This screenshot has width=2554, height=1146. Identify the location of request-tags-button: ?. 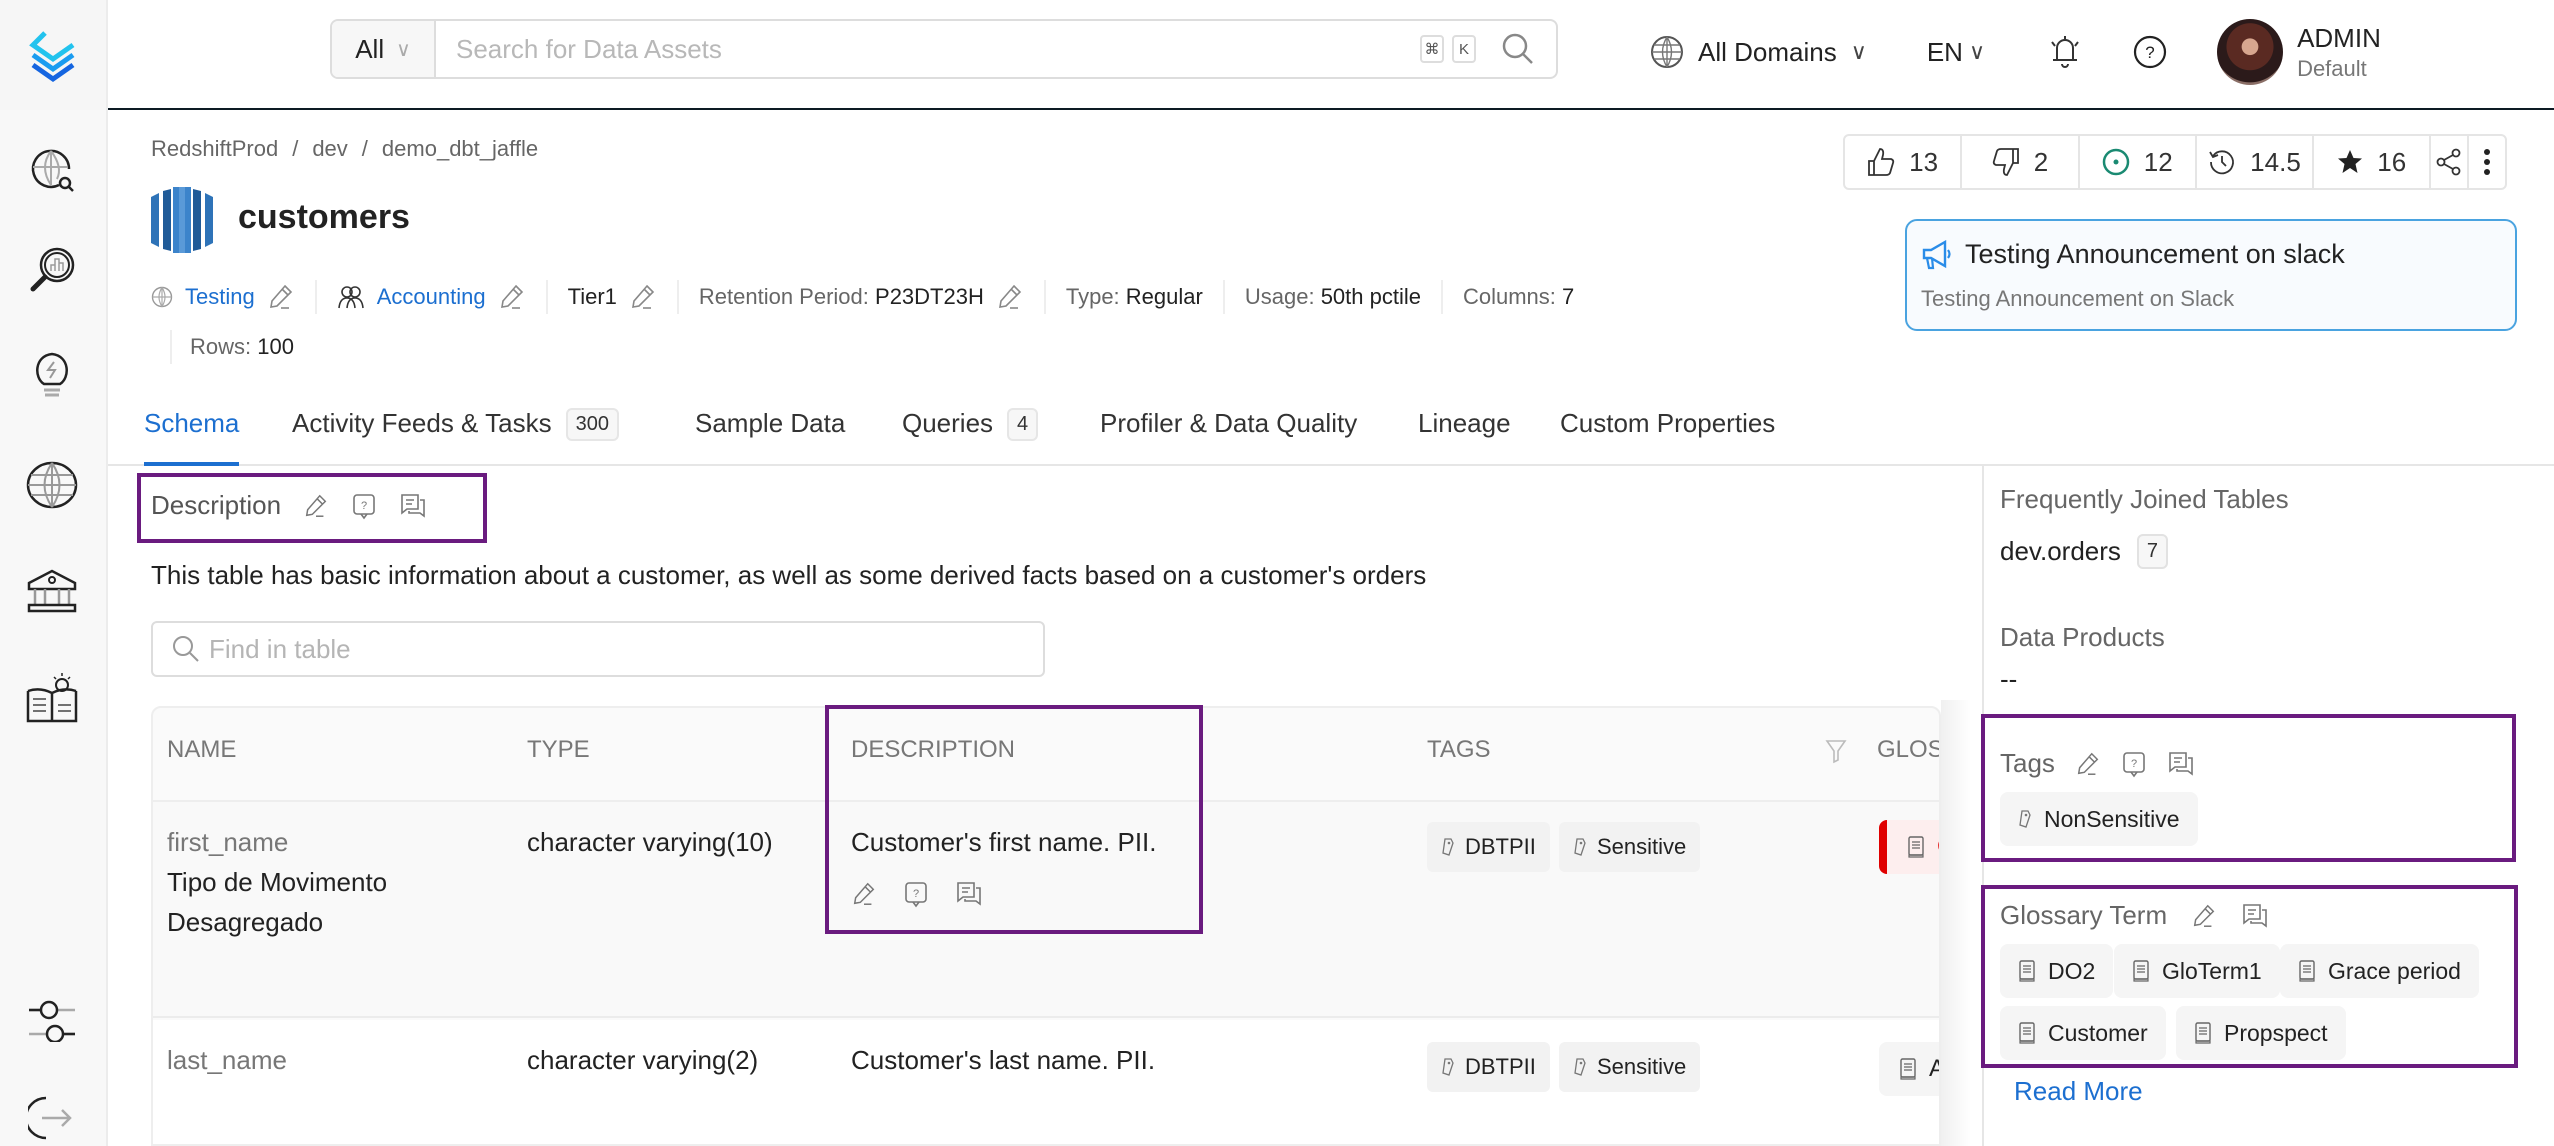
(2134, 764).